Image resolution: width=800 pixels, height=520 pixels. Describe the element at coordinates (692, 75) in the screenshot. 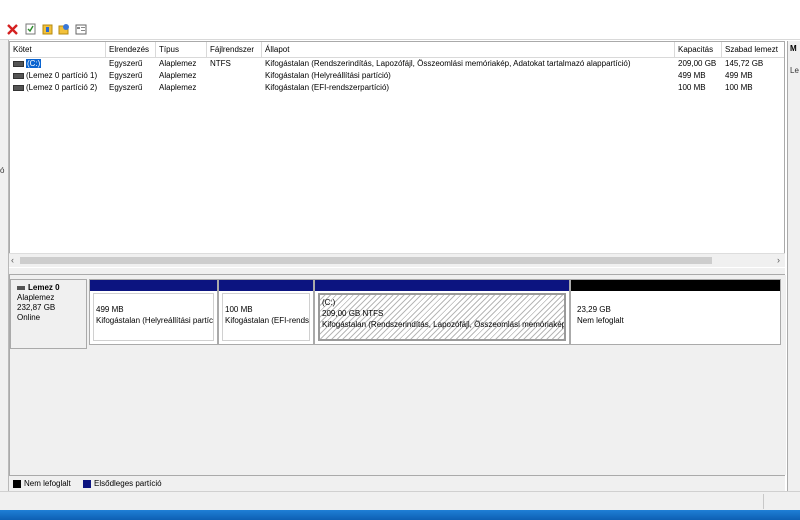

I see `capacity-cell: 499 MB` at that location.